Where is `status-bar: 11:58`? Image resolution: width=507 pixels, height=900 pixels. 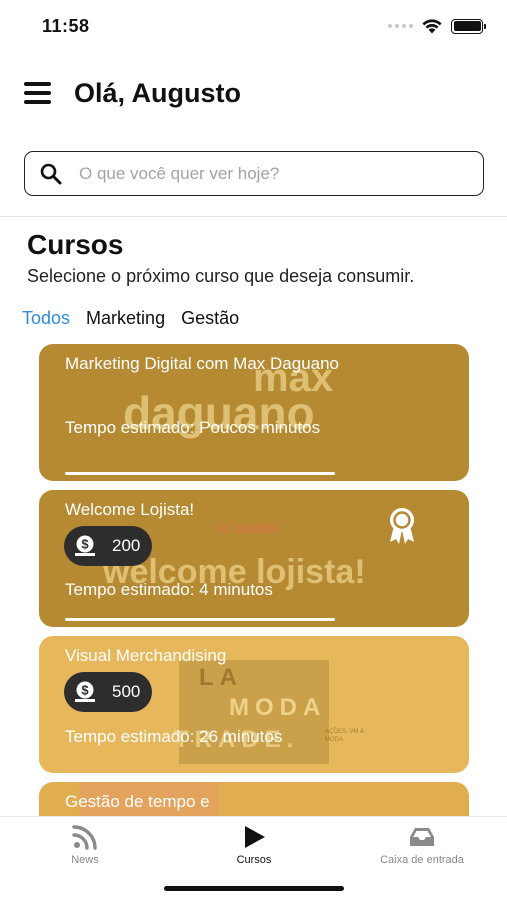 status-bar: 11:58 is located at coordinates (253, 27).